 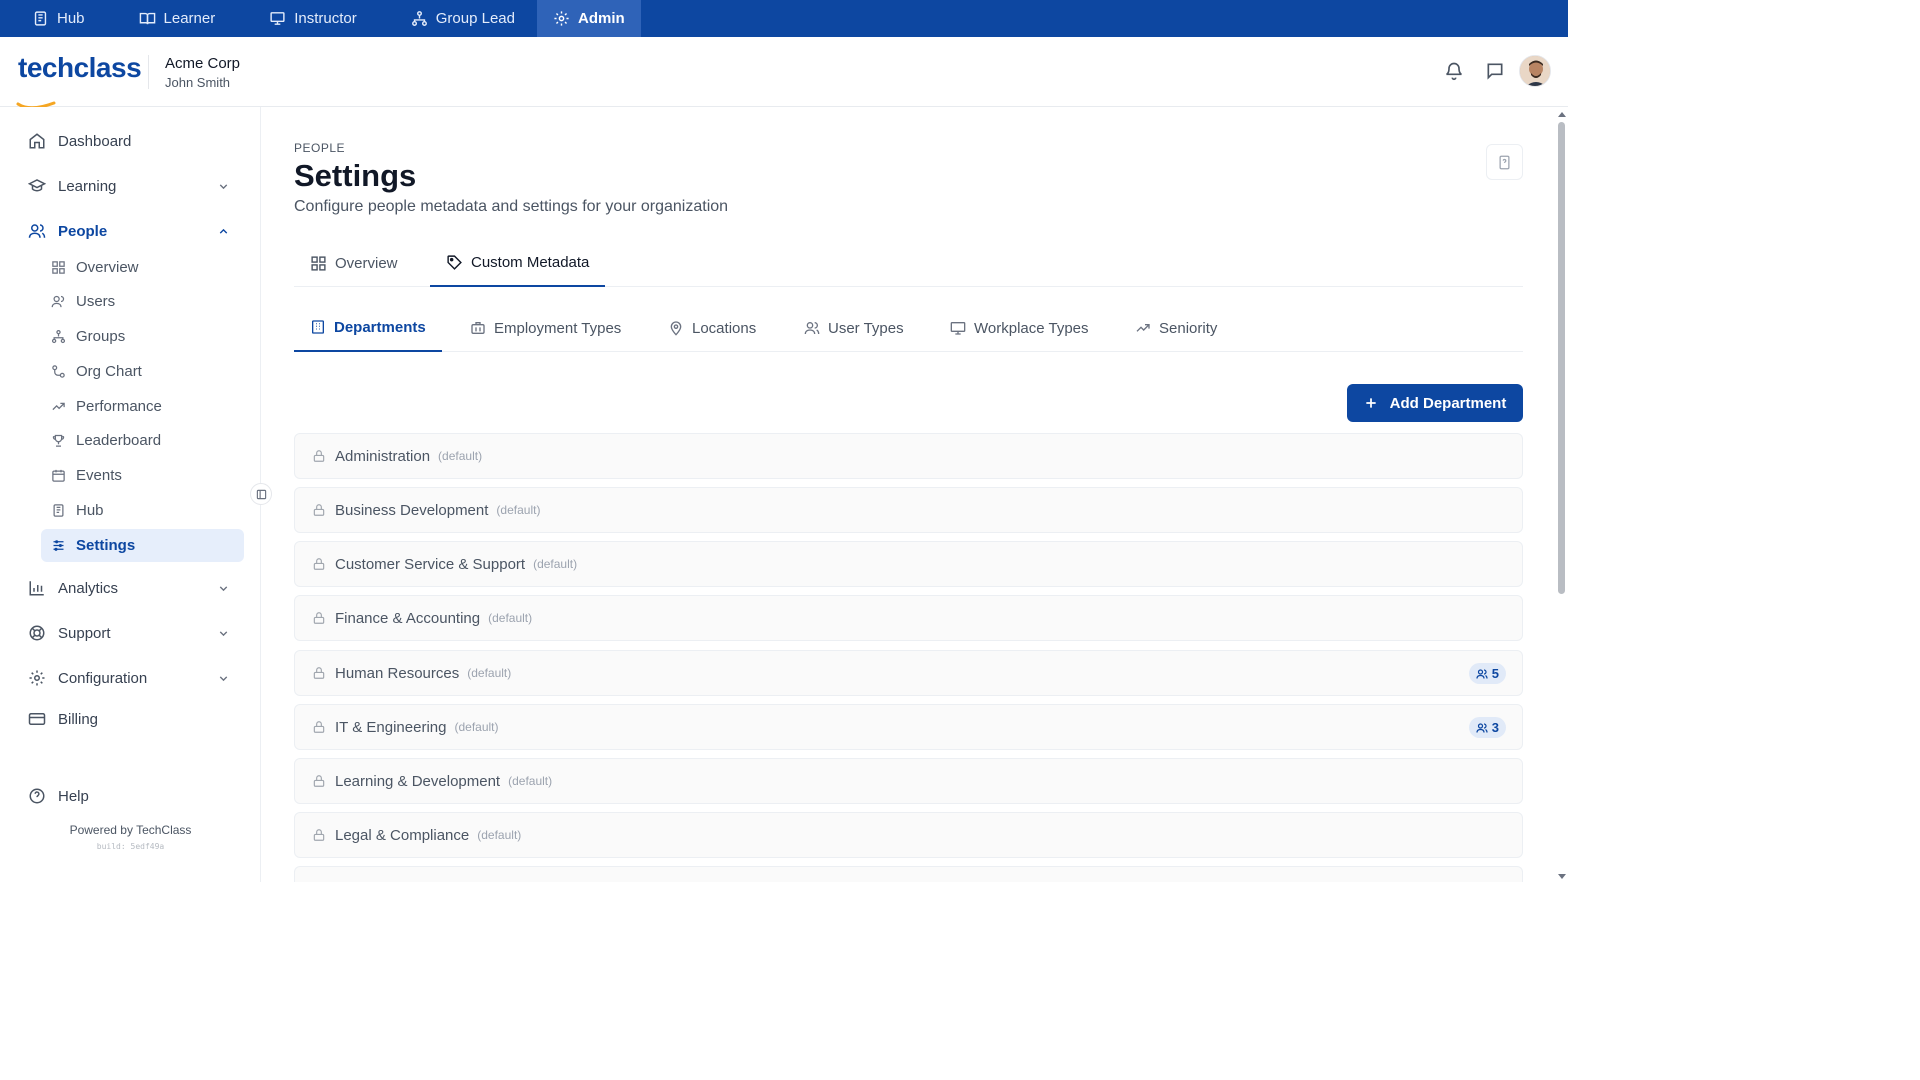 I want to click on techclass-logo: techclass, so click(x=80, y=68).